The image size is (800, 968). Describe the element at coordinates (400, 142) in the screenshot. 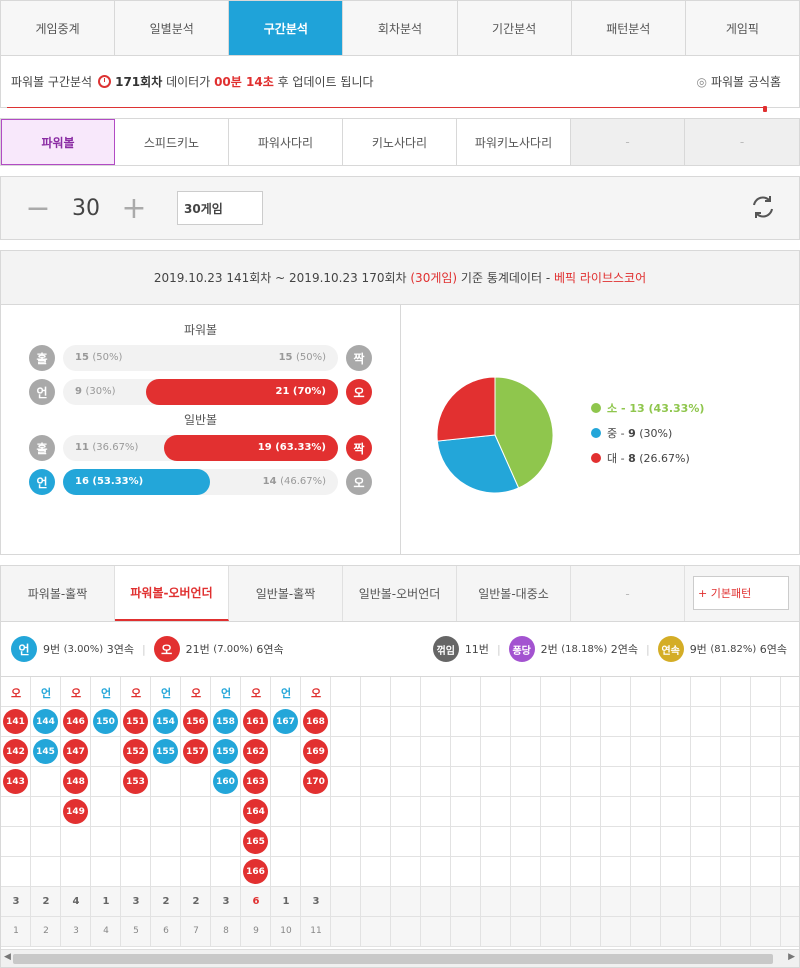

I see `game-tab-kenoladder: 키노사다리` at that location.